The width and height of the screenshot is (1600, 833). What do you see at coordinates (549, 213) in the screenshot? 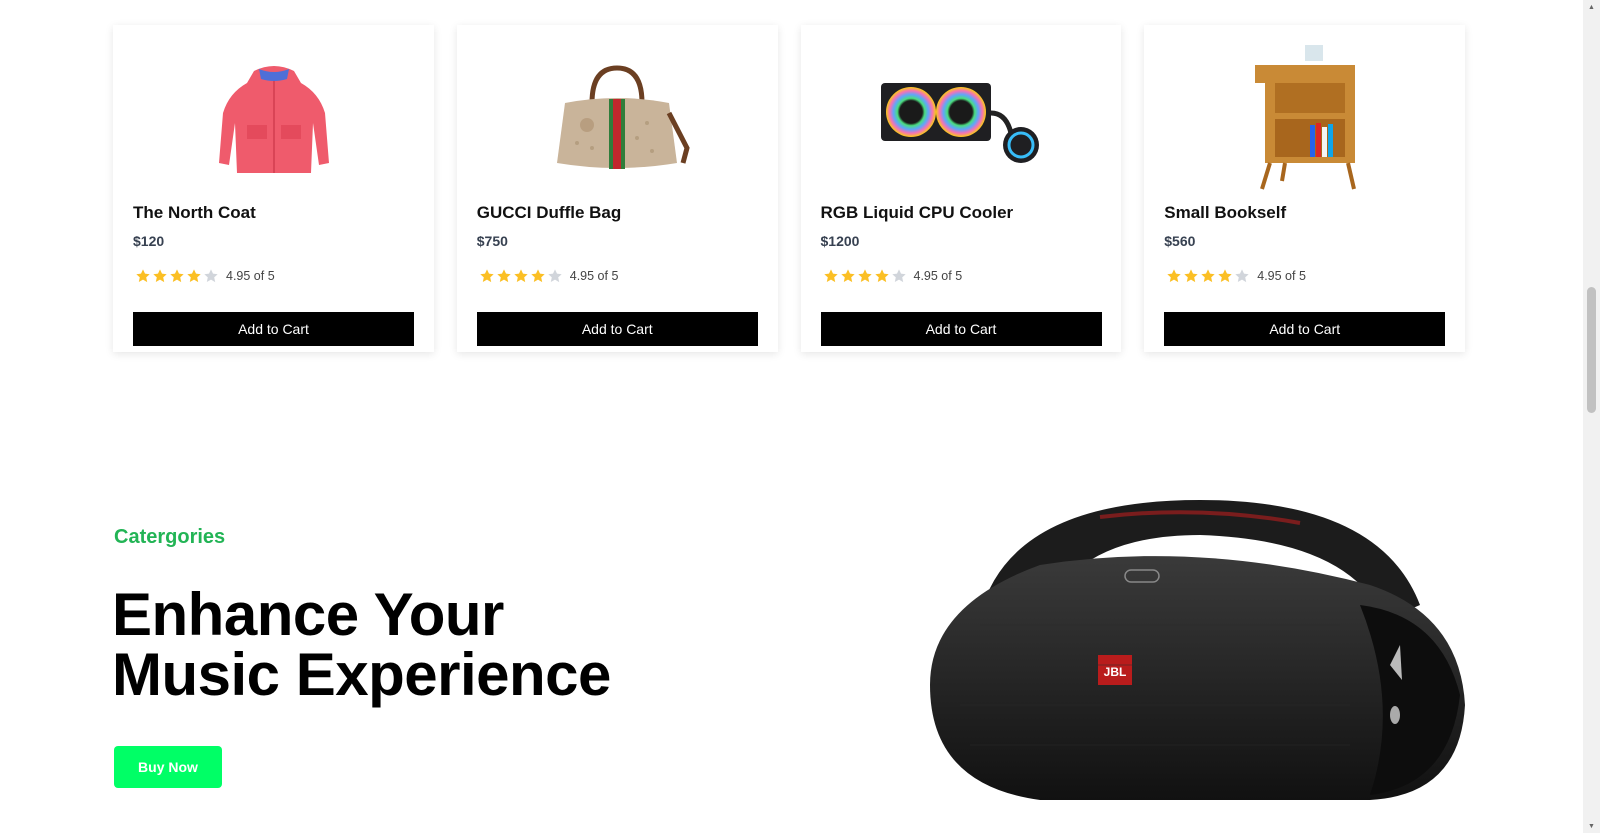
I see `product-name: GUCCI Duffle Bag` at bounding box center [549, 213].